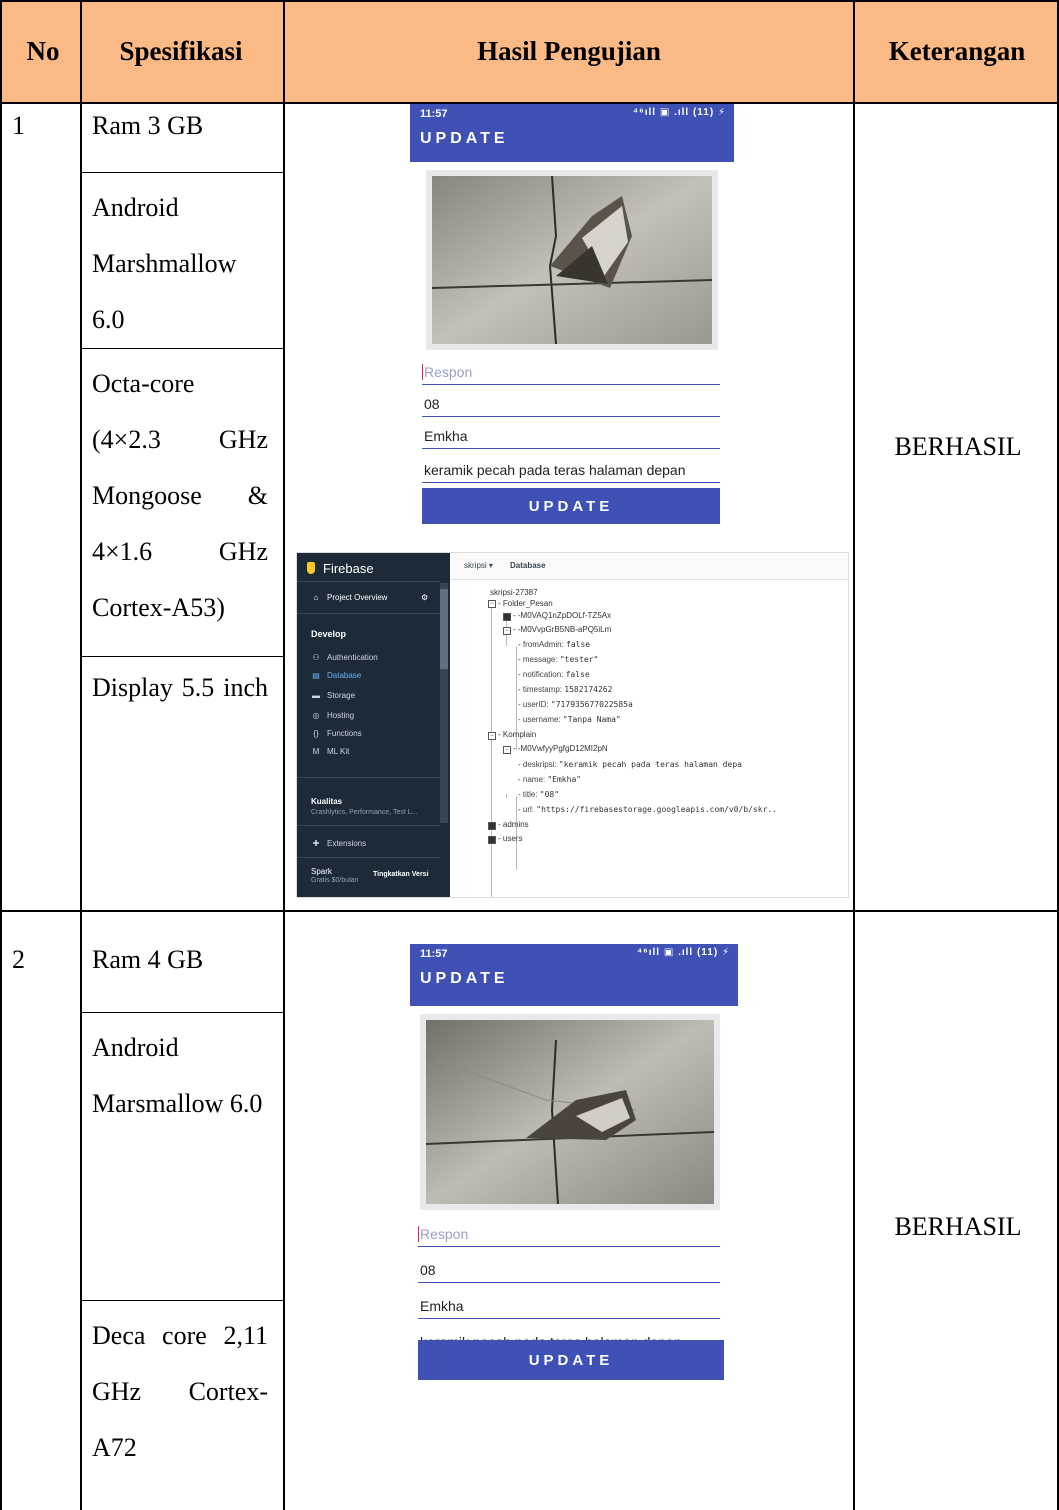 This screenshot has height=1510, width=1059. I want to click on header-hasil-pengujian: Hasil Pengujian, so click(569, 50).